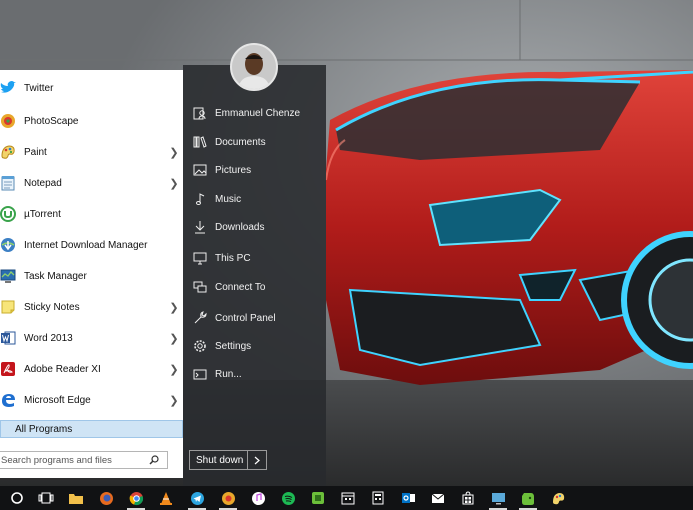 The height and width of the screenshot is (510, 693). What do you see at coordinates (200, 227) in the screenshot?
I see `downloads-icon` at bounding box center [200, 227].